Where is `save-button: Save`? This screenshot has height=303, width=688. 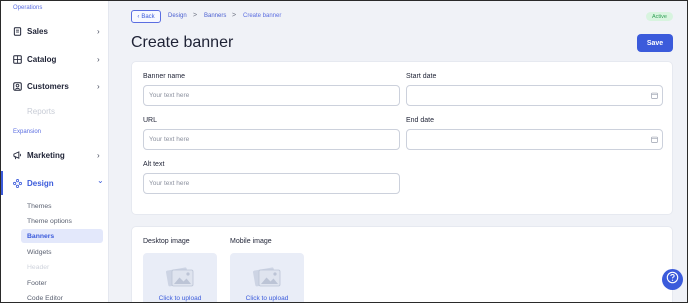
save-button: Save is located at coordinates (655, 43).